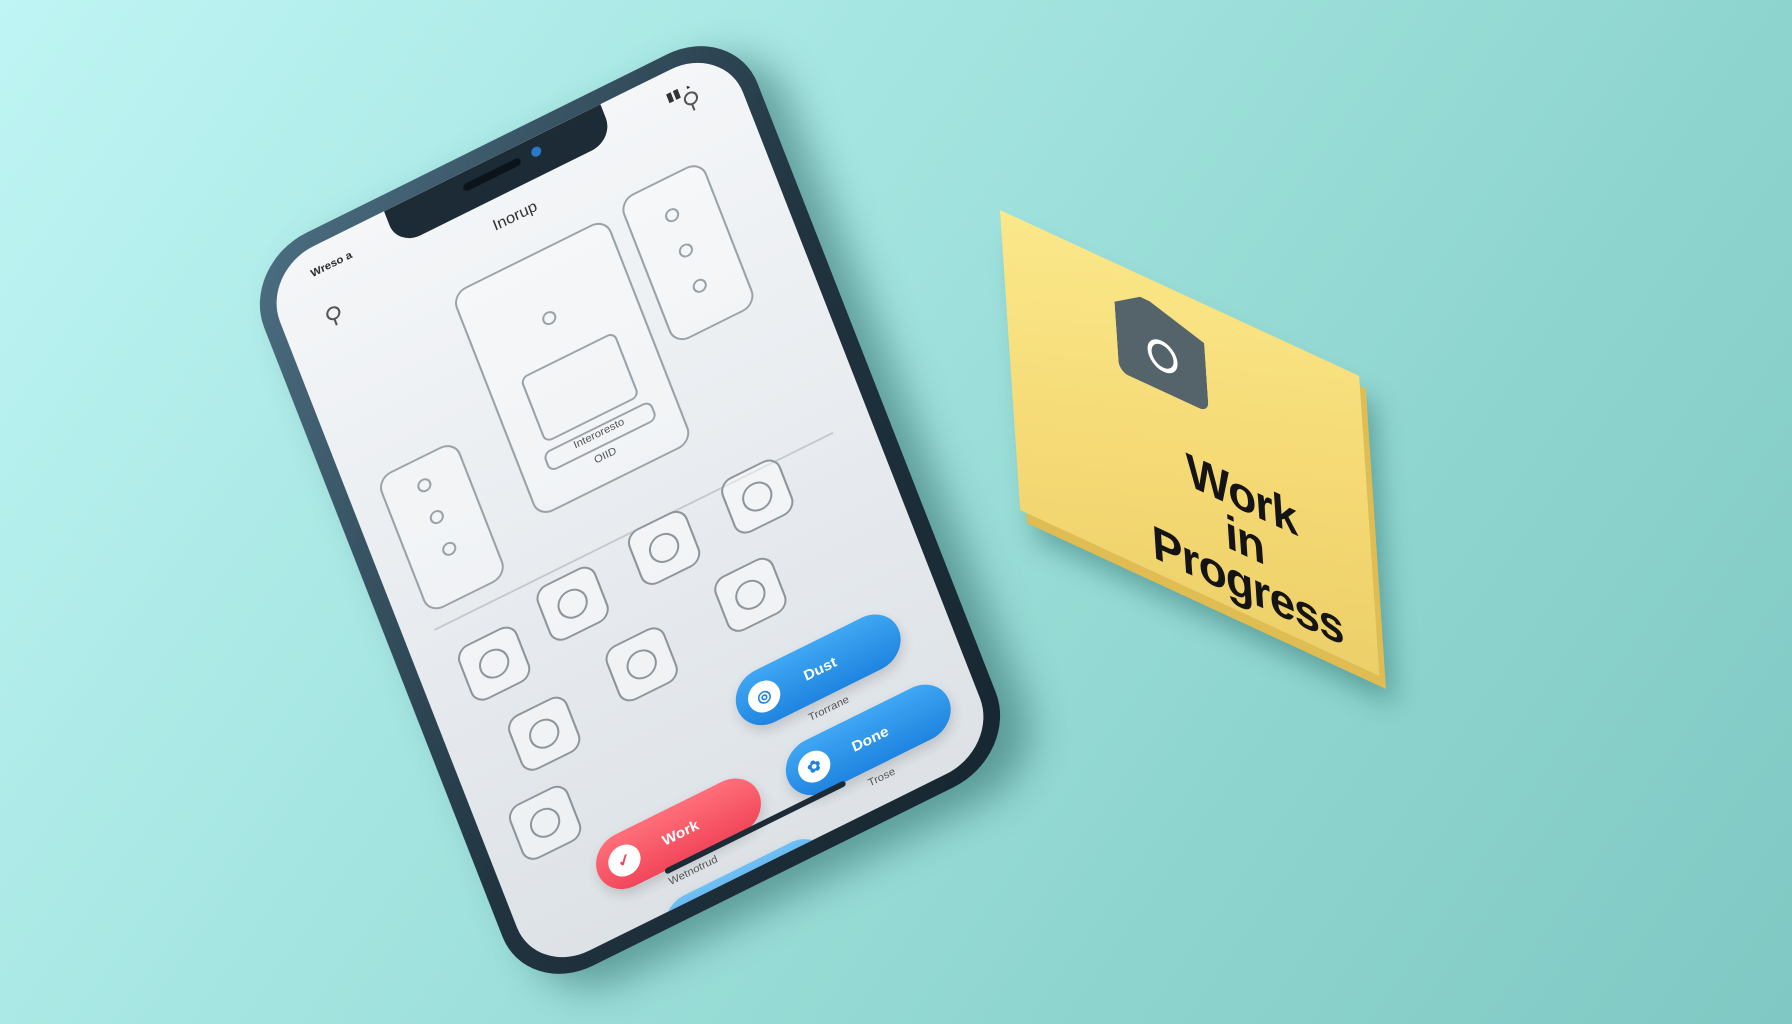  I want to click on app-icon, so click(641, 664).